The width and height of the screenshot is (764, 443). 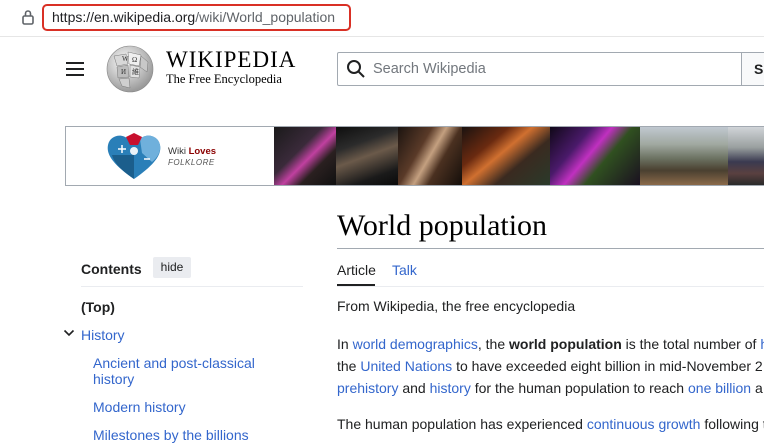 I want to click on svg-text: Ω, so click(x=134, y=60).